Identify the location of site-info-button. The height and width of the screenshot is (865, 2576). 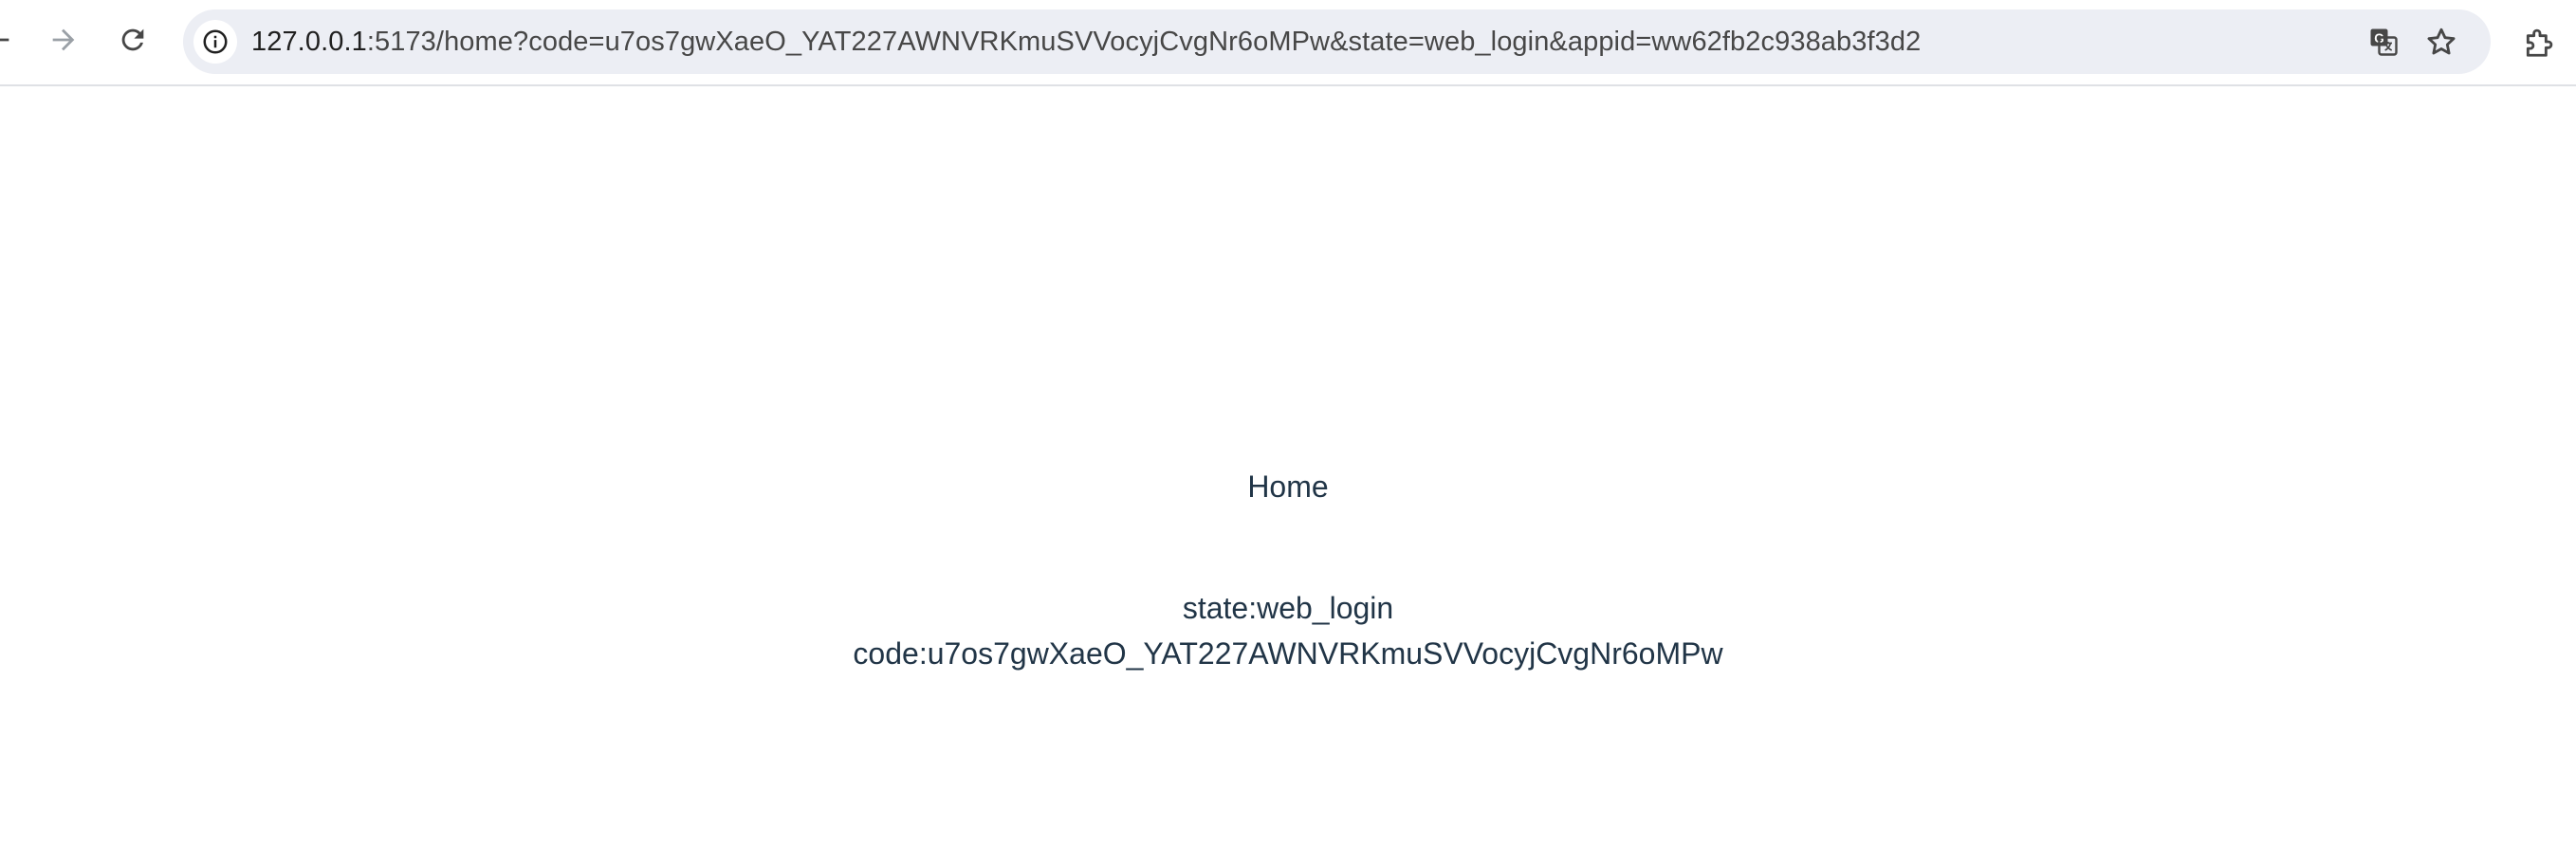
(215, 42).